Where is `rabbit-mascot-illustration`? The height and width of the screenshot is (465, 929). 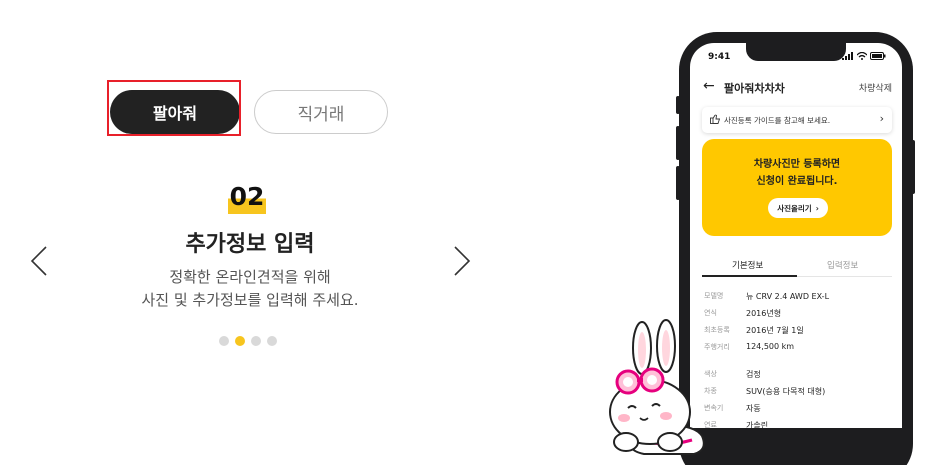 rabbit-mascot-illustration is located at coordinates (657, 387).